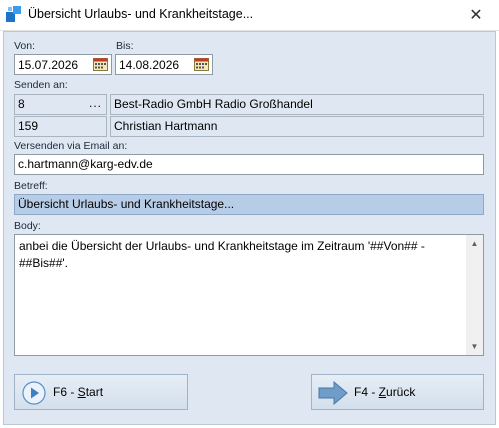 The width and height of the screenshot is (499, 428). What do you see at coordinates (31, 186) in the screenshot?
I see `subject-label: Betreff:` at bounding box center [31, 186].